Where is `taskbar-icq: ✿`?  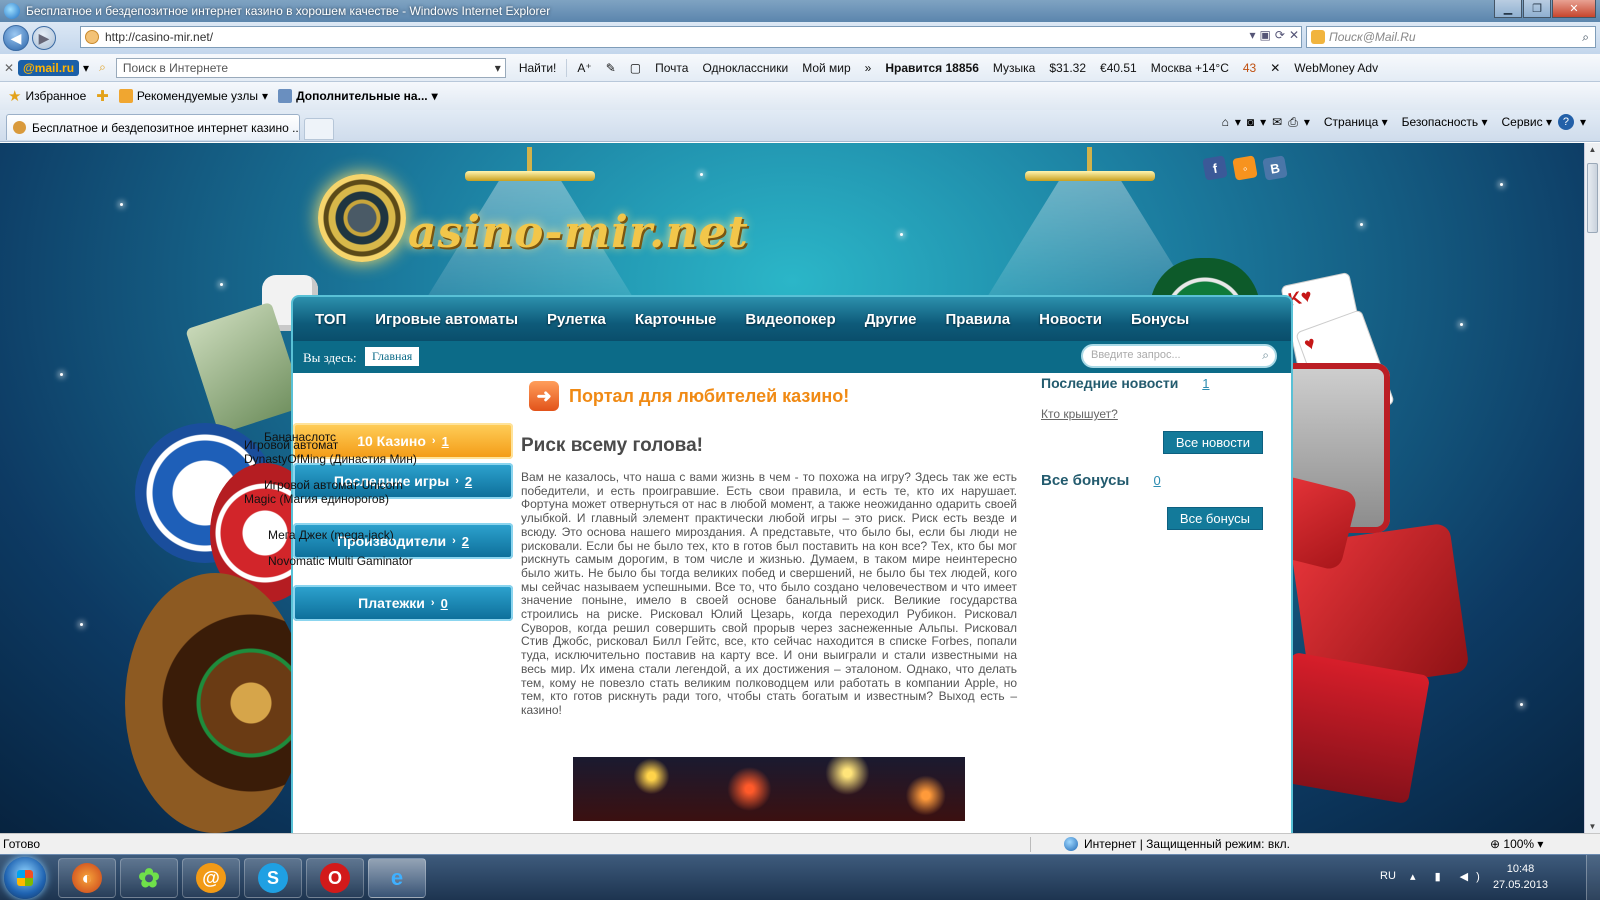 taskbar-icq: ✿ is located at coordinates (149, 878).